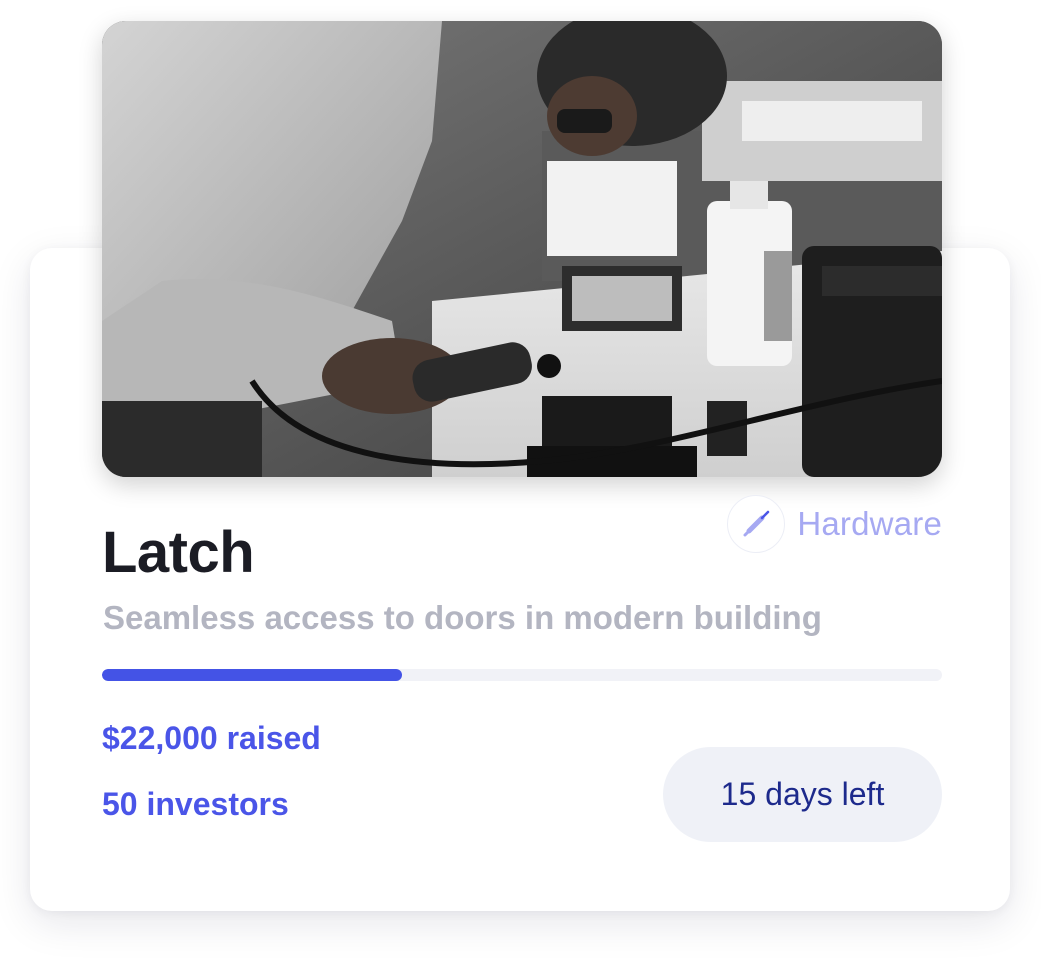 This screenshot has width=1041, height=960. What do you see at coordinates (756, 524) in the screenshot?
I see `screwdriver-icon` at bounding box center [756, 524].